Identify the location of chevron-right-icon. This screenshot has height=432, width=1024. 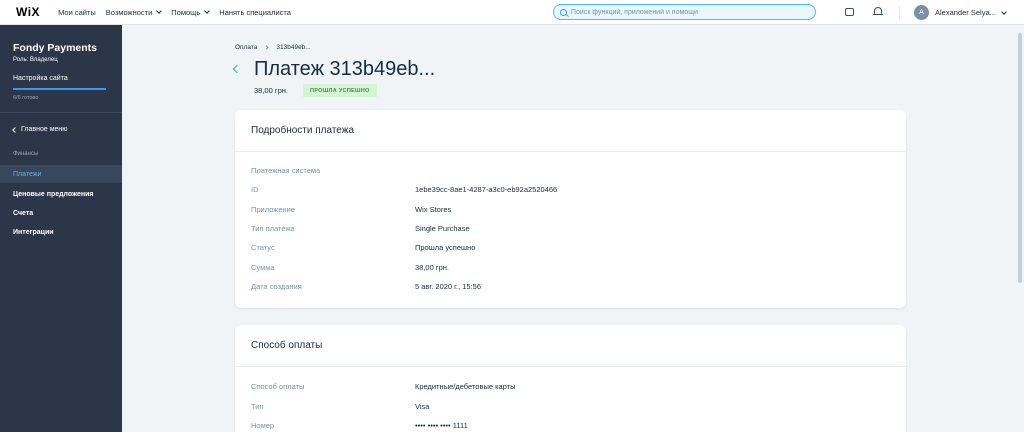
(266, 47).